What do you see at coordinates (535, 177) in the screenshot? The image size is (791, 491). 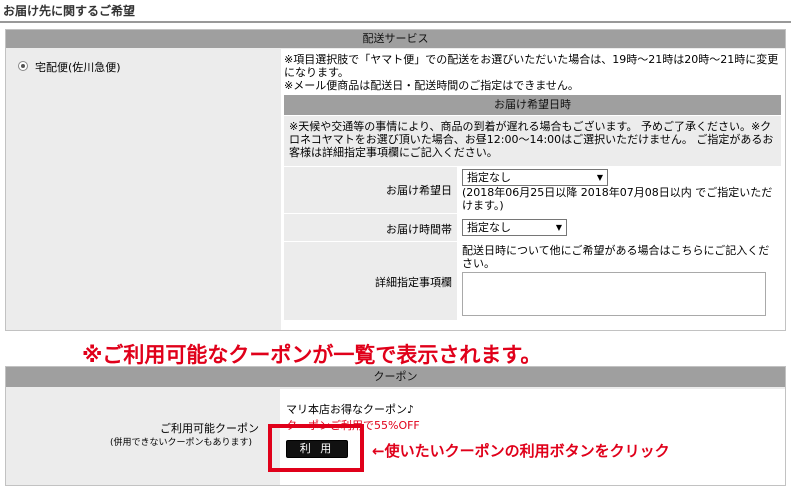 I see `delivery-date-select: 指定なし ▼` at bounding box center [535, 177].